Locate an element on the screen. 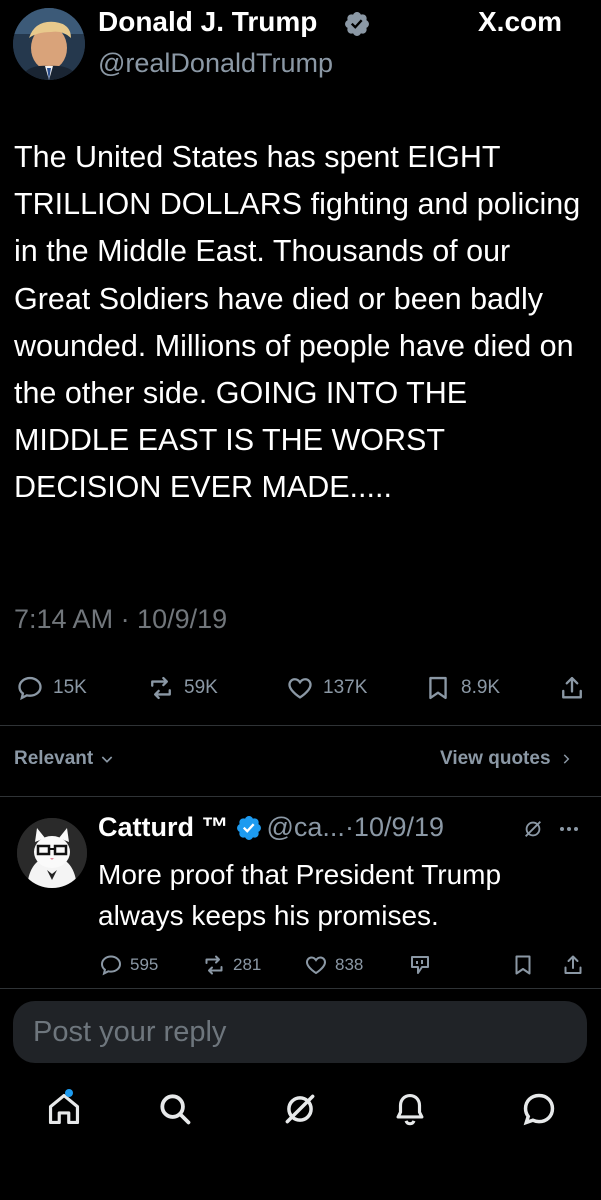  reply-repost-action: 281 is located at coordinates (231, 965).